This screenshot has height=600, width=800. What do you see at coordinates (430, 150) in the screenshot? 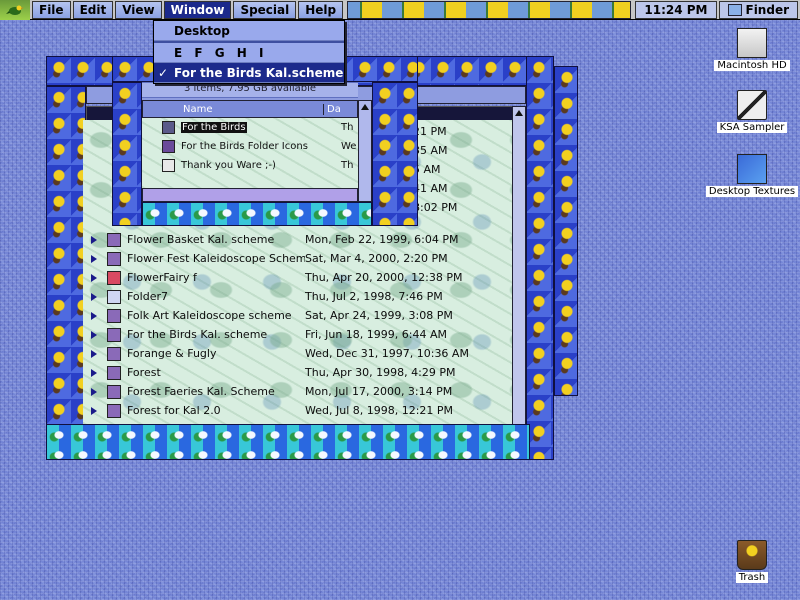
I see `list-item-date: 35 AM` at bounding box center [430, 150].